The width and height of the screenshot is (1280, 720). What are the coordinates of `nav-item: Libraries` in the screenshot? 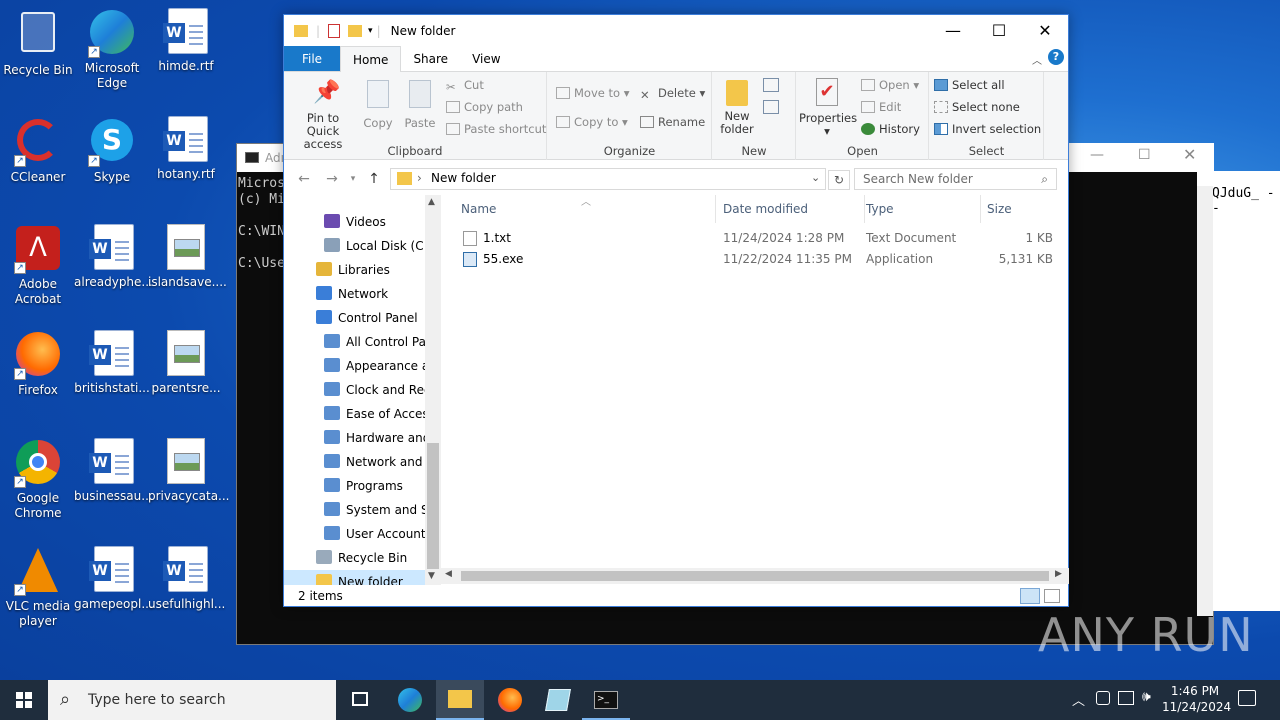 It's located at (354, 270).